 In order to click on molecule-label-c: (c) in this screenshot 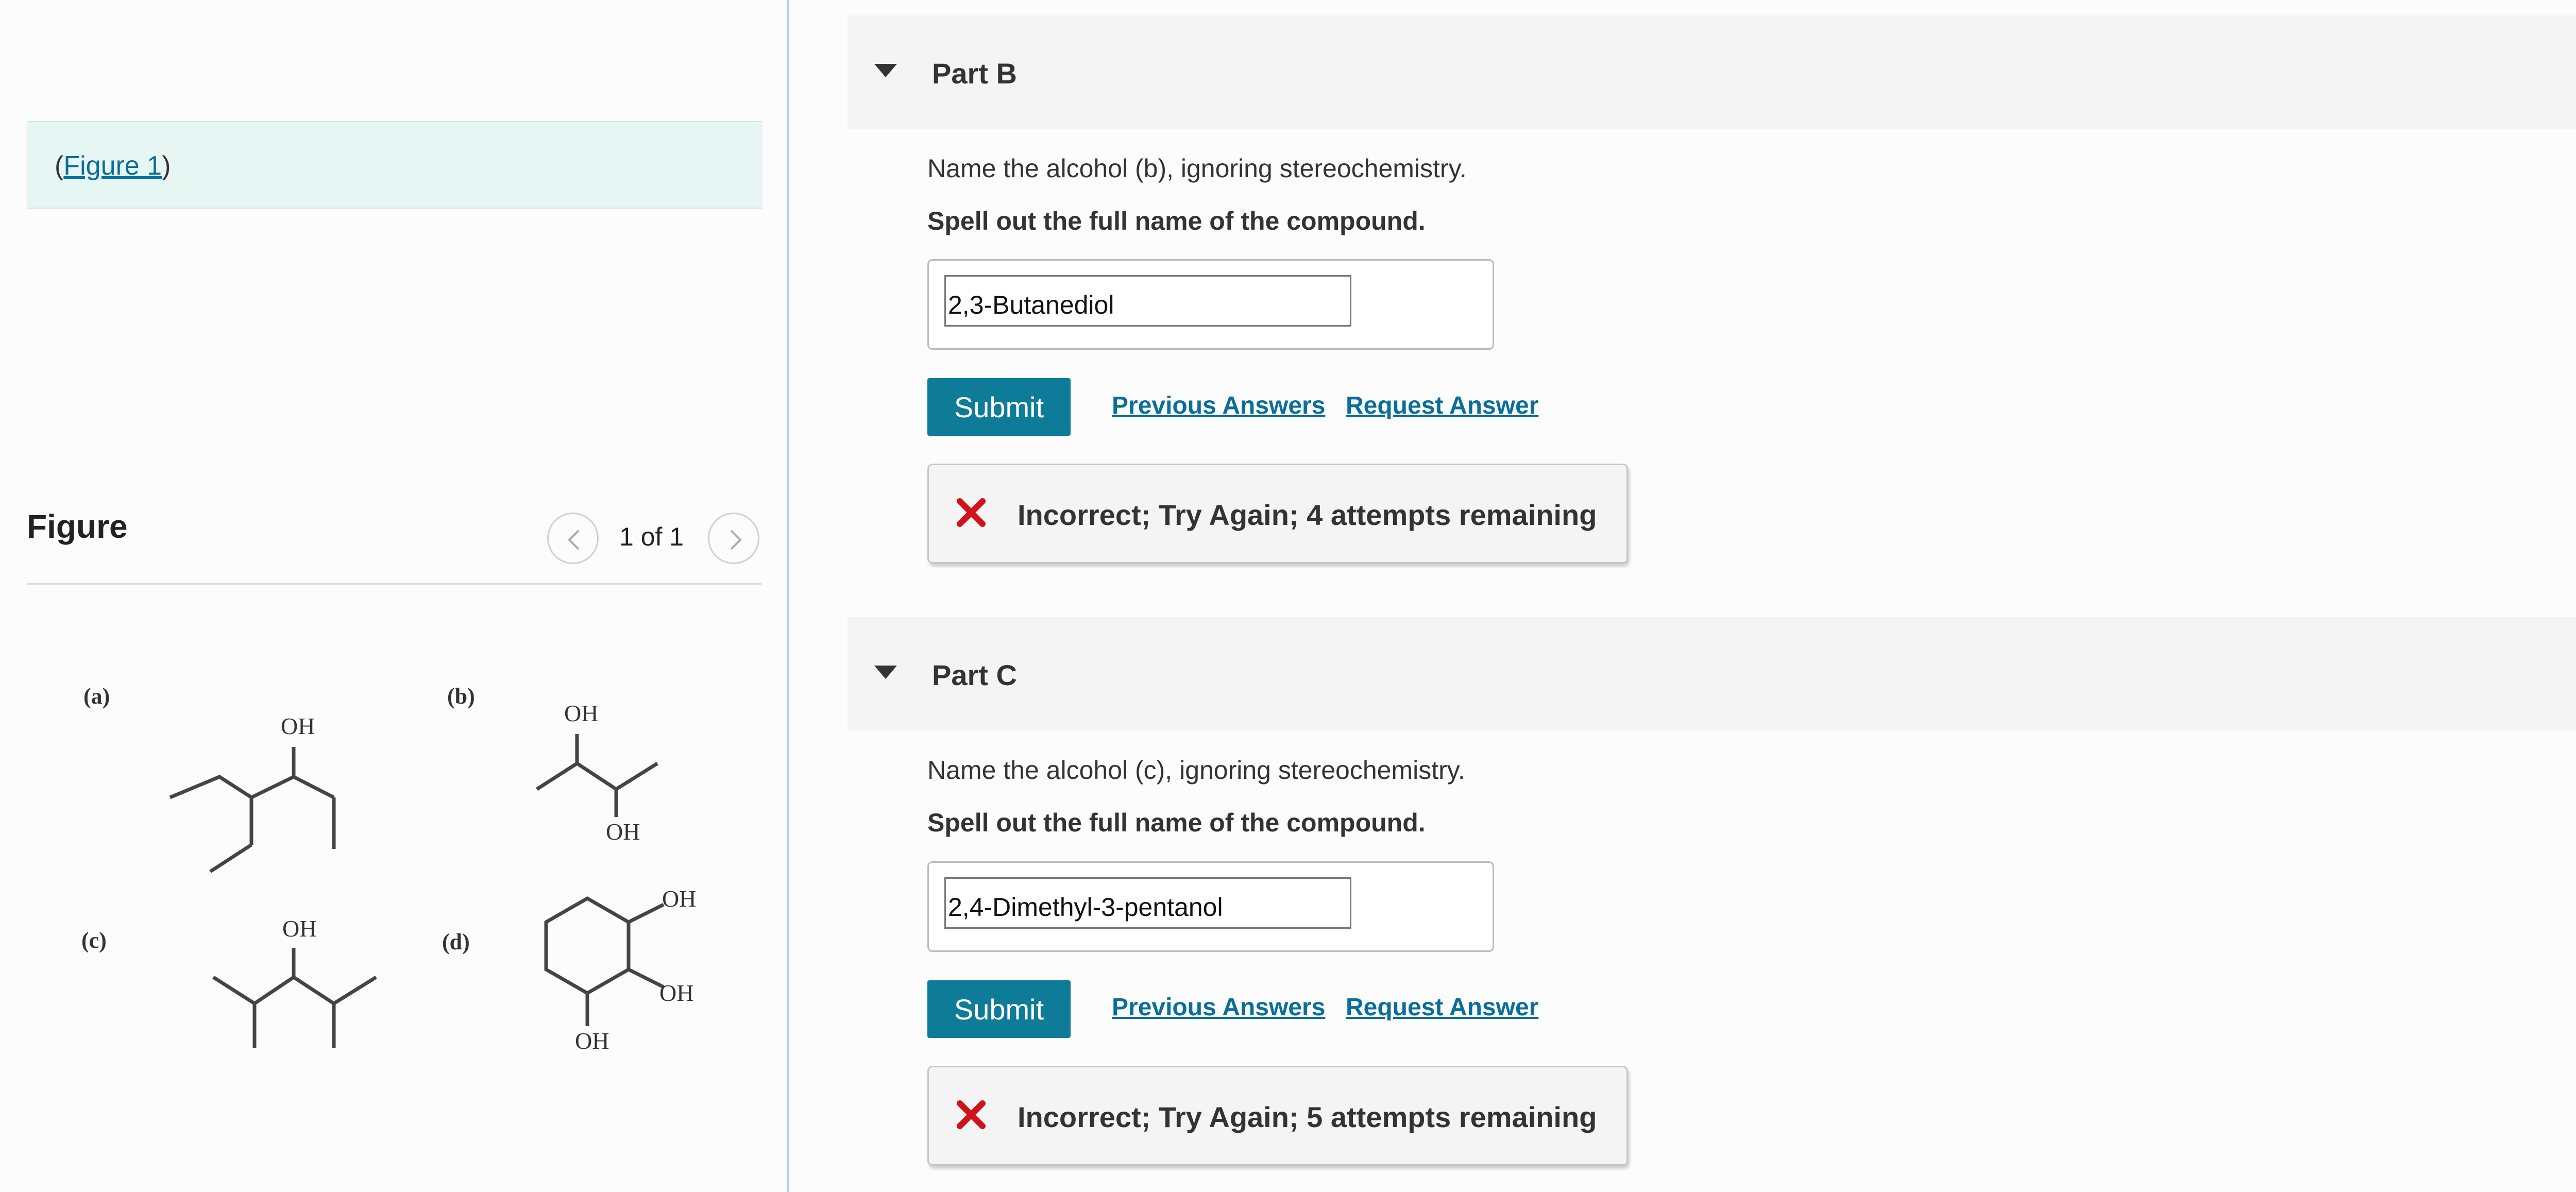, I will do `click(94, 940)`.